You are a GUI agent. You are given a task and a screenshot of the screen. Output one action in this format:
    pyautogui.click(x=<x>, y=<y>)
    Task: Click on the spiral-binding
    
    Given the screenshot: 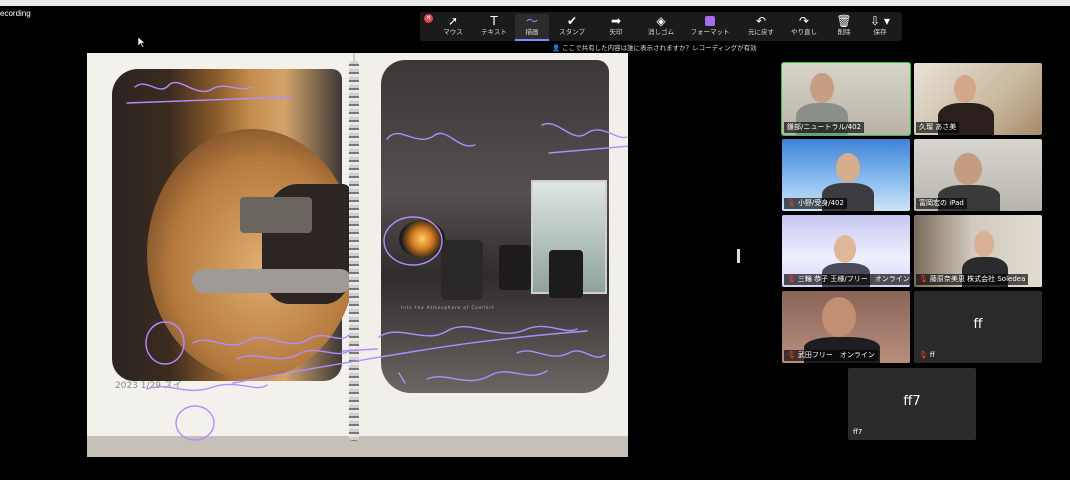 What is the action you would take?
    pyautogui.click(x=354, y=251)
    